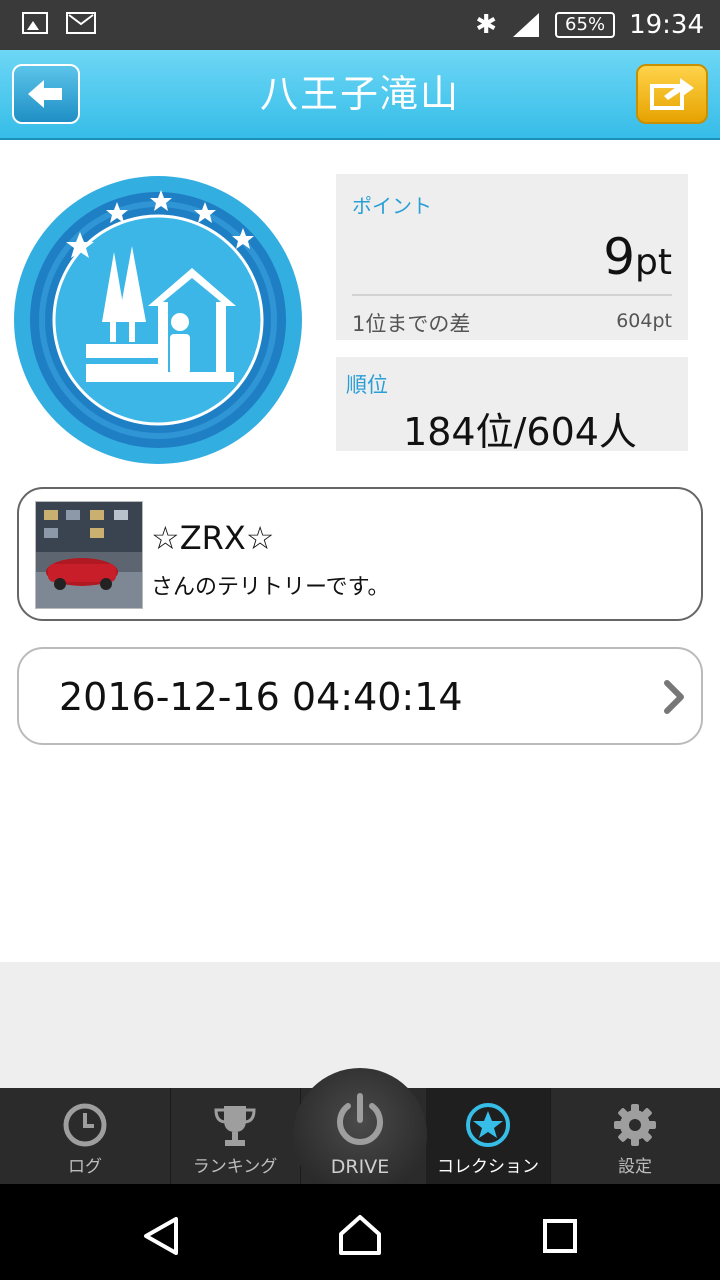 This screenshot has width=720, height=1280. I want to click on history-row: 2016-12-16 04:40:14, so click(360, 696).